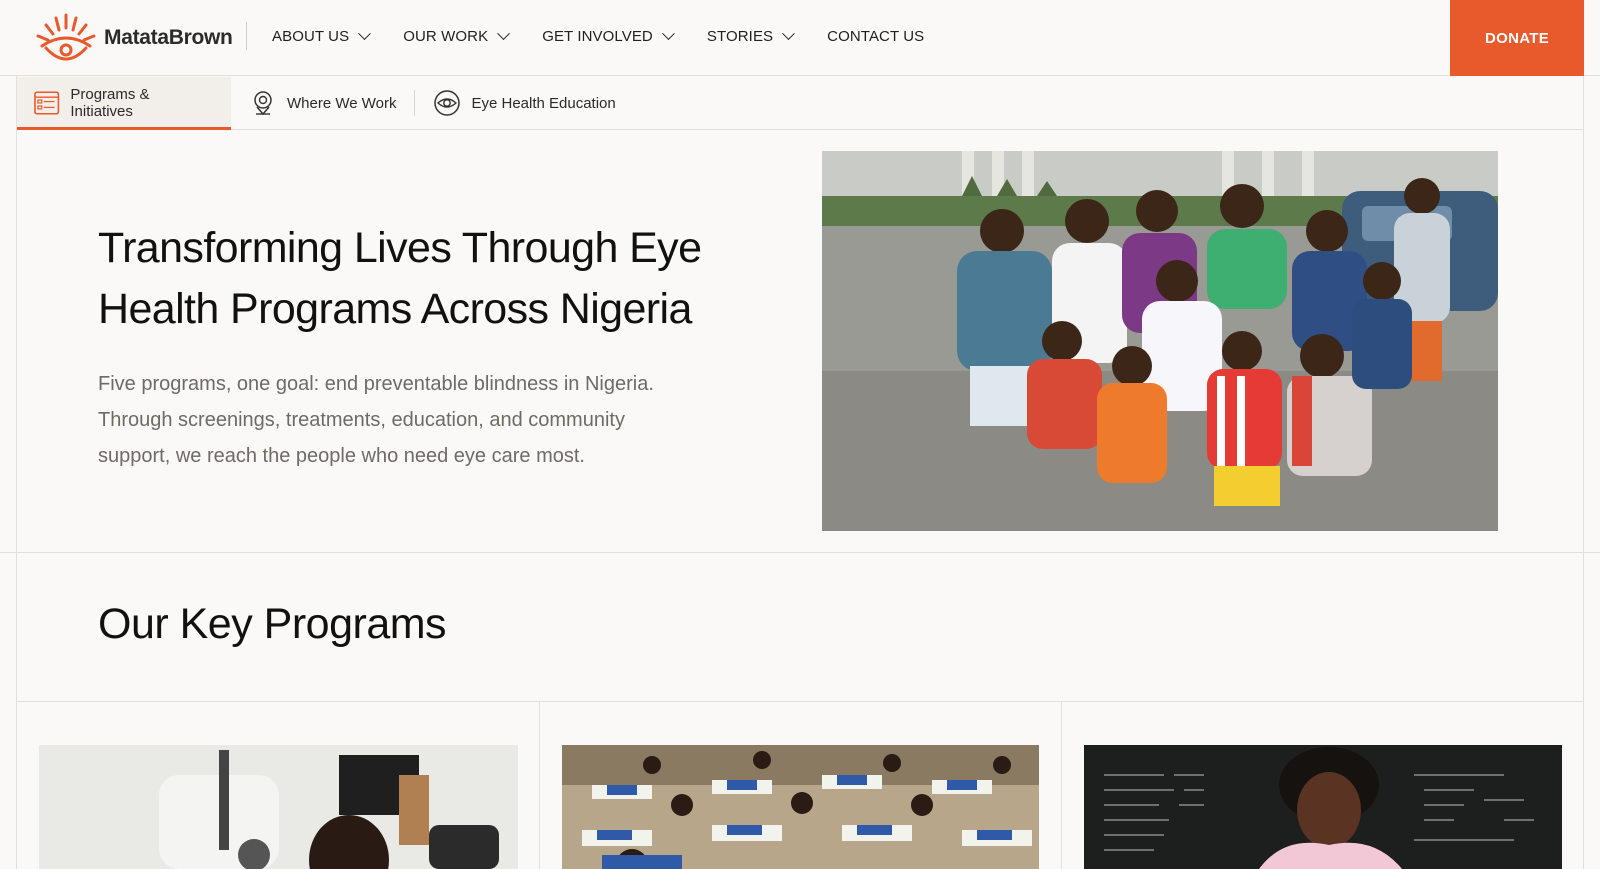 The width and height of the screenshot is (1600, 869). What do you see at coordinates (543, 103) in the screenshot?
I see `tab-label: Eye Health Education` at bounding box center [543, 103].